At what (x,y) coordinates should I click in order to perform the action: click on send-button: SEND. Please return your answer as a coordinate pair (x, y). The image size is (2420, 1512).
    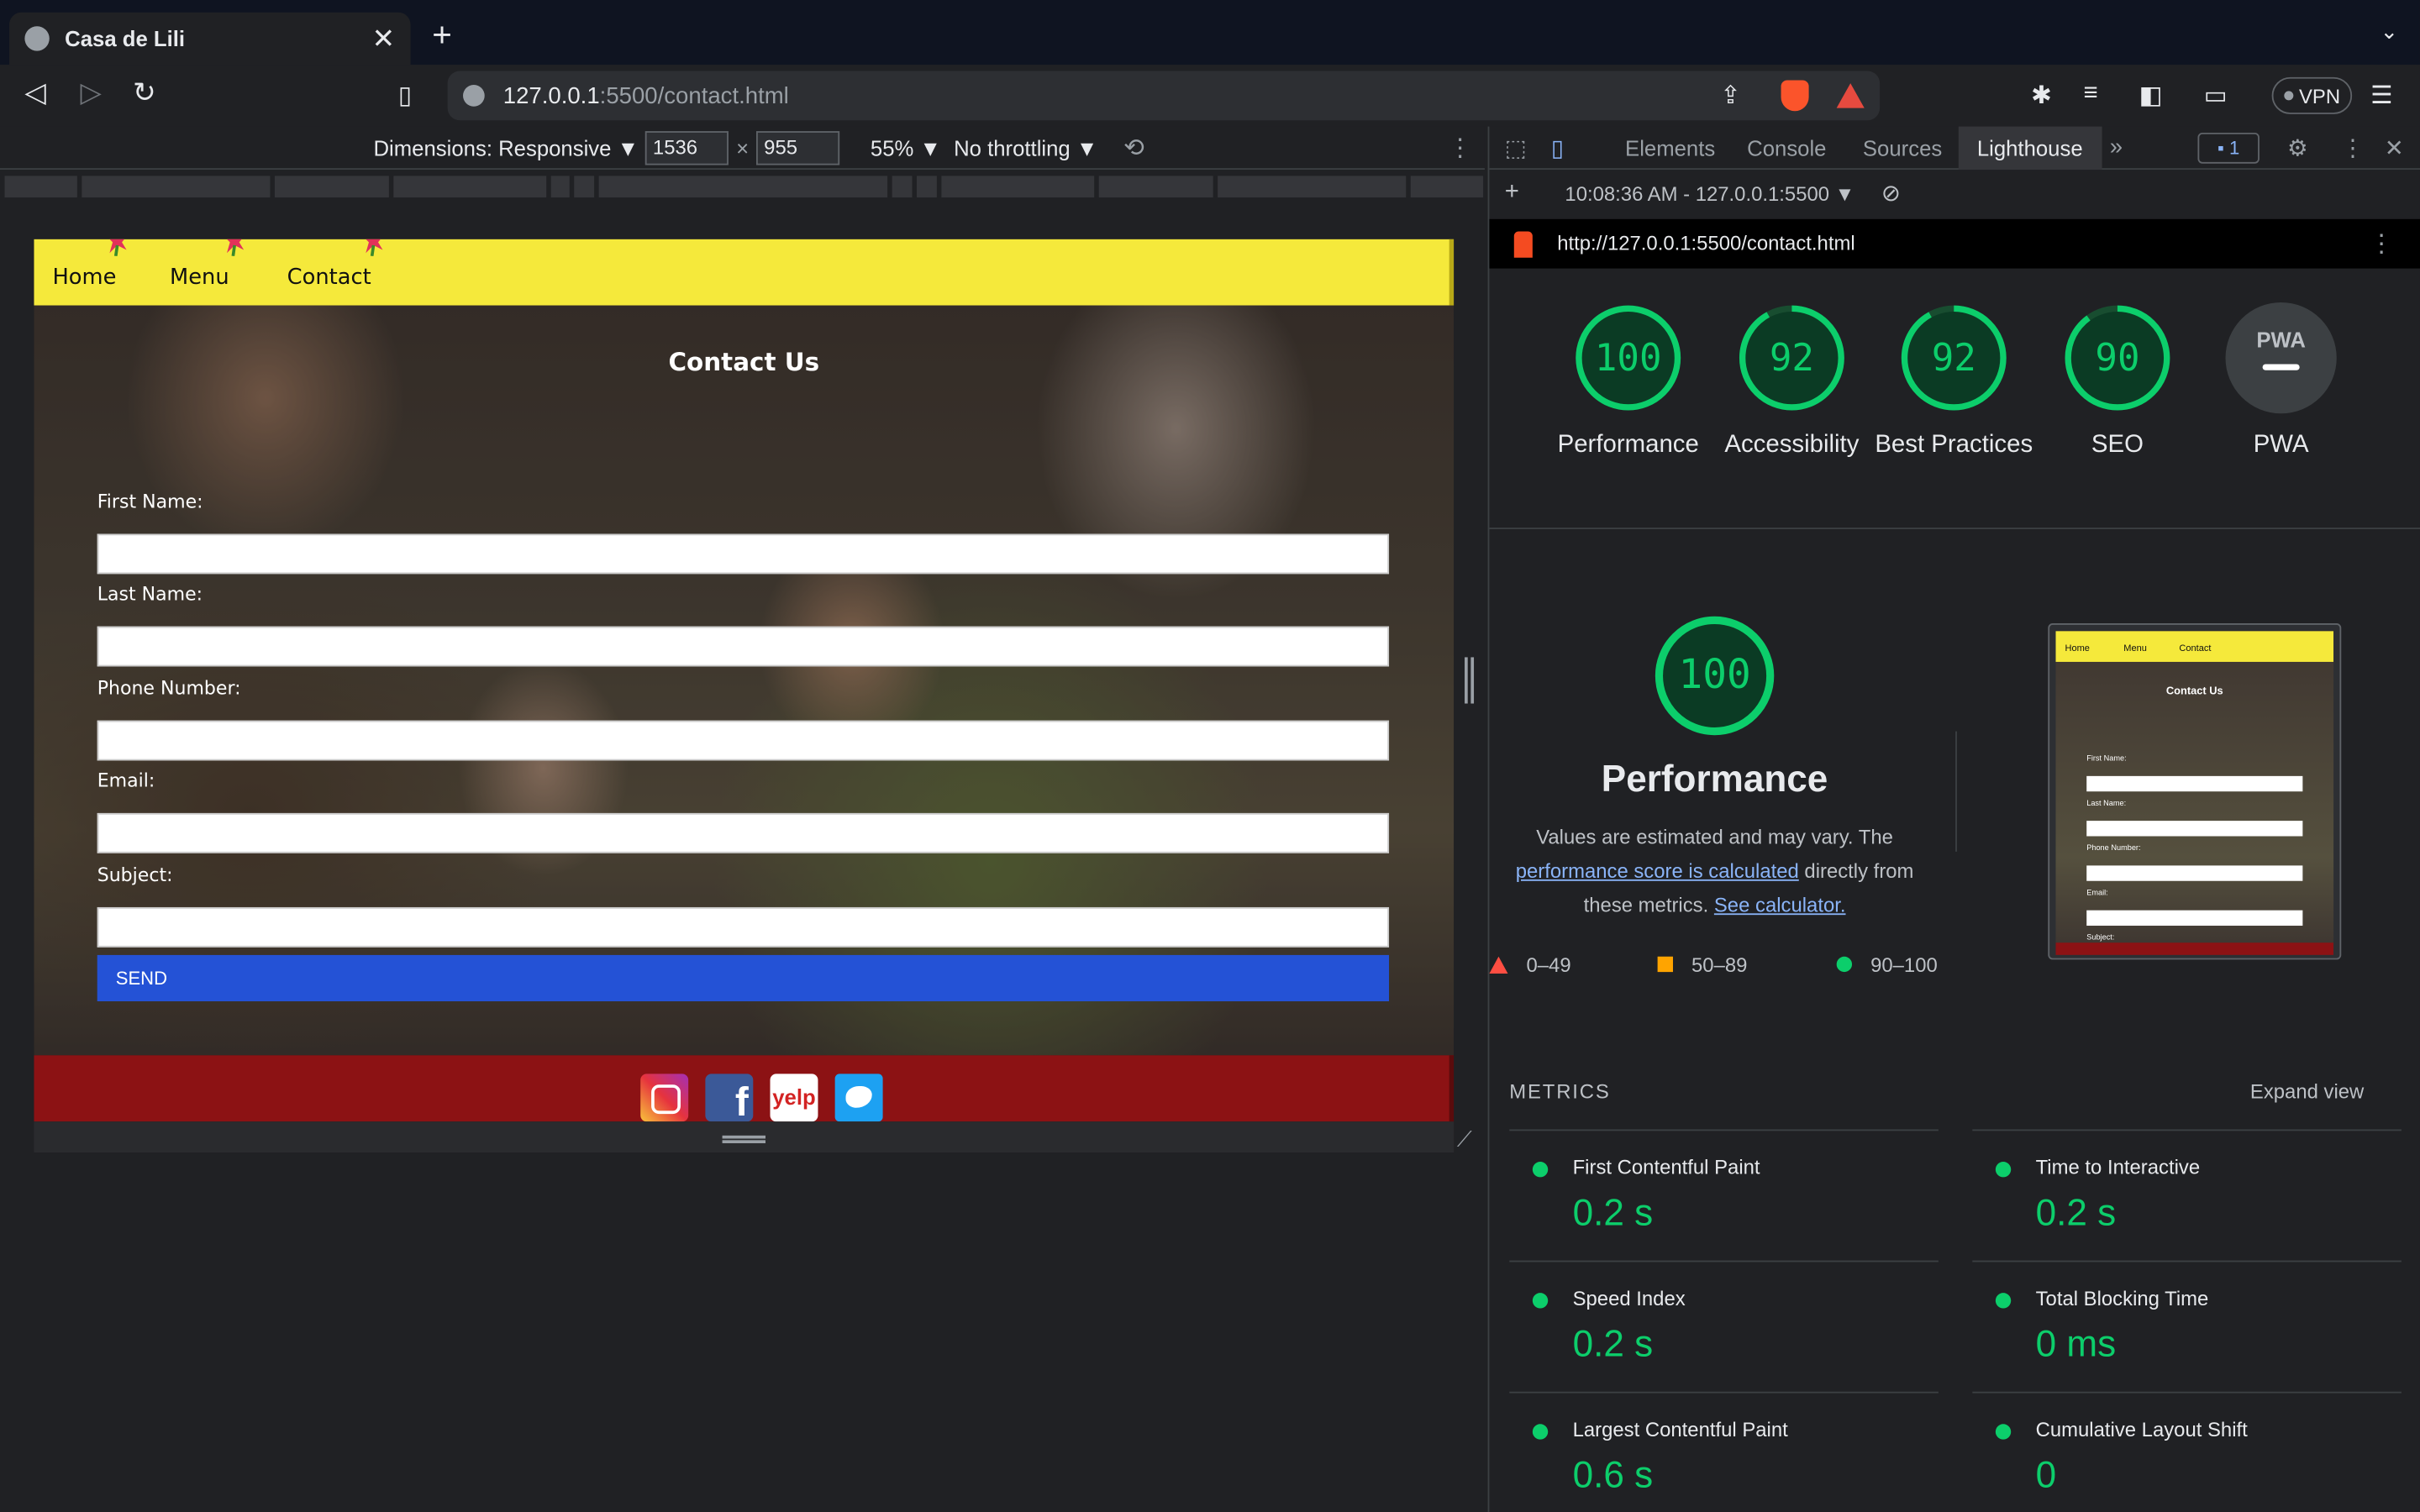
    Looking at the image, I should click on (743, 978).